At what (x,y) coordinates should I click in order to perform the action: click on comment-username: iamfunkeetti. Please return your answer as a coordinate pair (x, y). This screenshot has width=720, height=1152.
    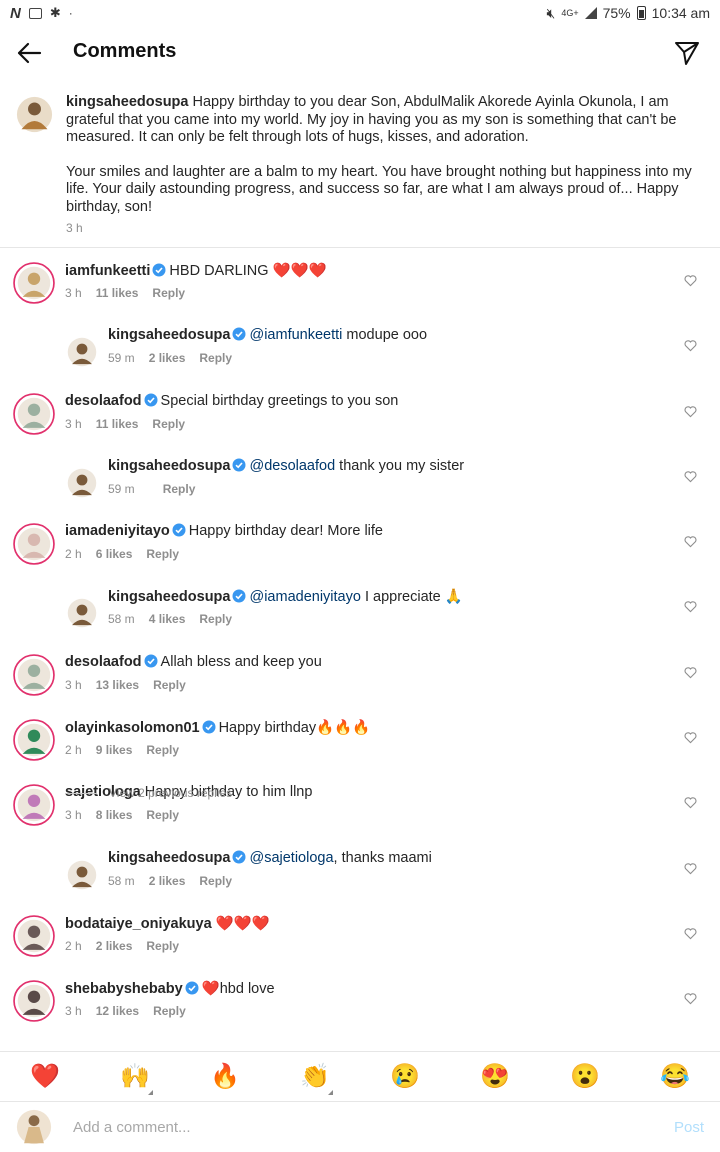
    Looking at the image, I should click on (107, 271).